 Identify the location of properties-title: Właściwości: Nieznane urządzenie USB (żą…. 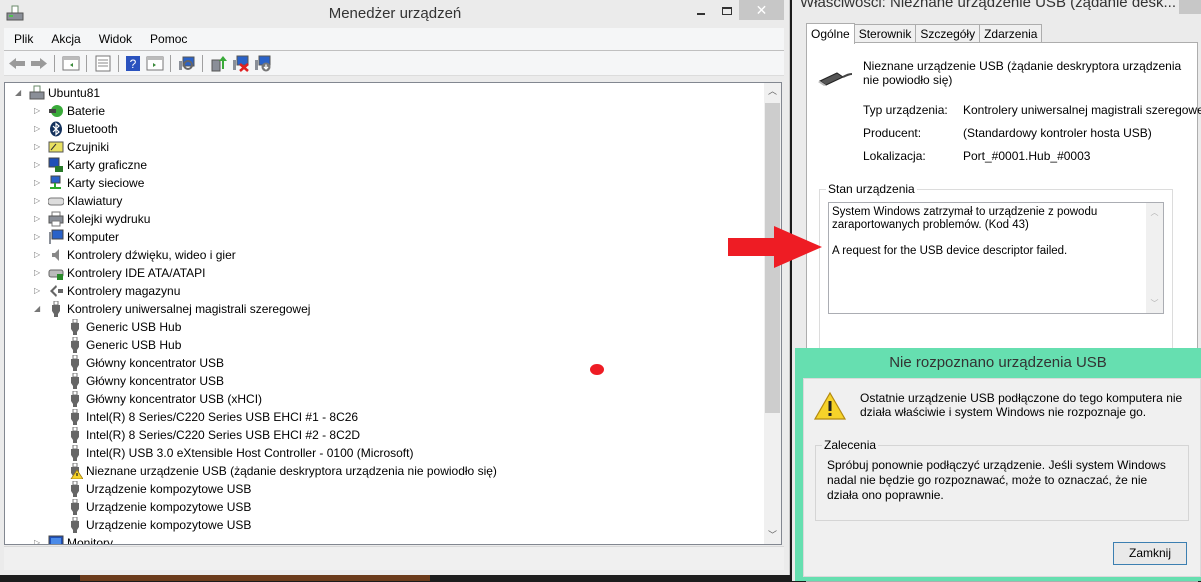
(988, 5).